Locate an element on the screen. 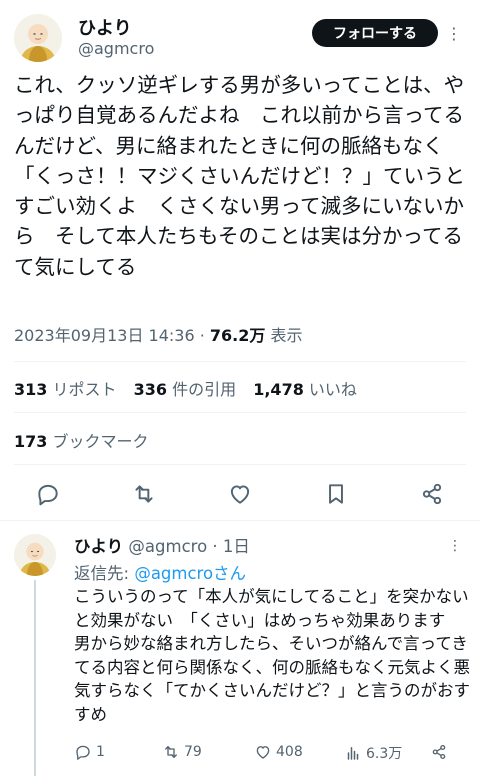 The width and height of the screenshot is (480, 776). quote-stat: 336 件の引用 is located at coordinates (185, 389).